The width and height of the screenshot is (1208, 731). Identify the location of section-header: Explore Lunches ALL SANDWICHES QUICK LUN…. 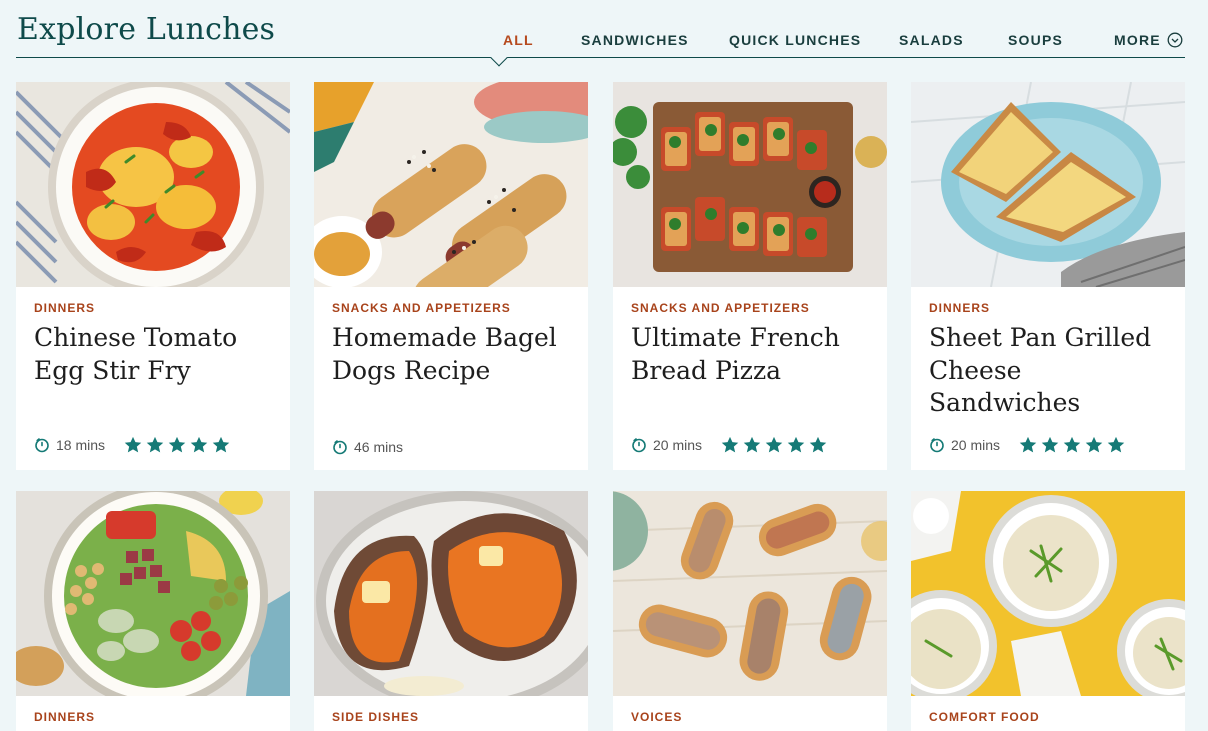
(600, 29).